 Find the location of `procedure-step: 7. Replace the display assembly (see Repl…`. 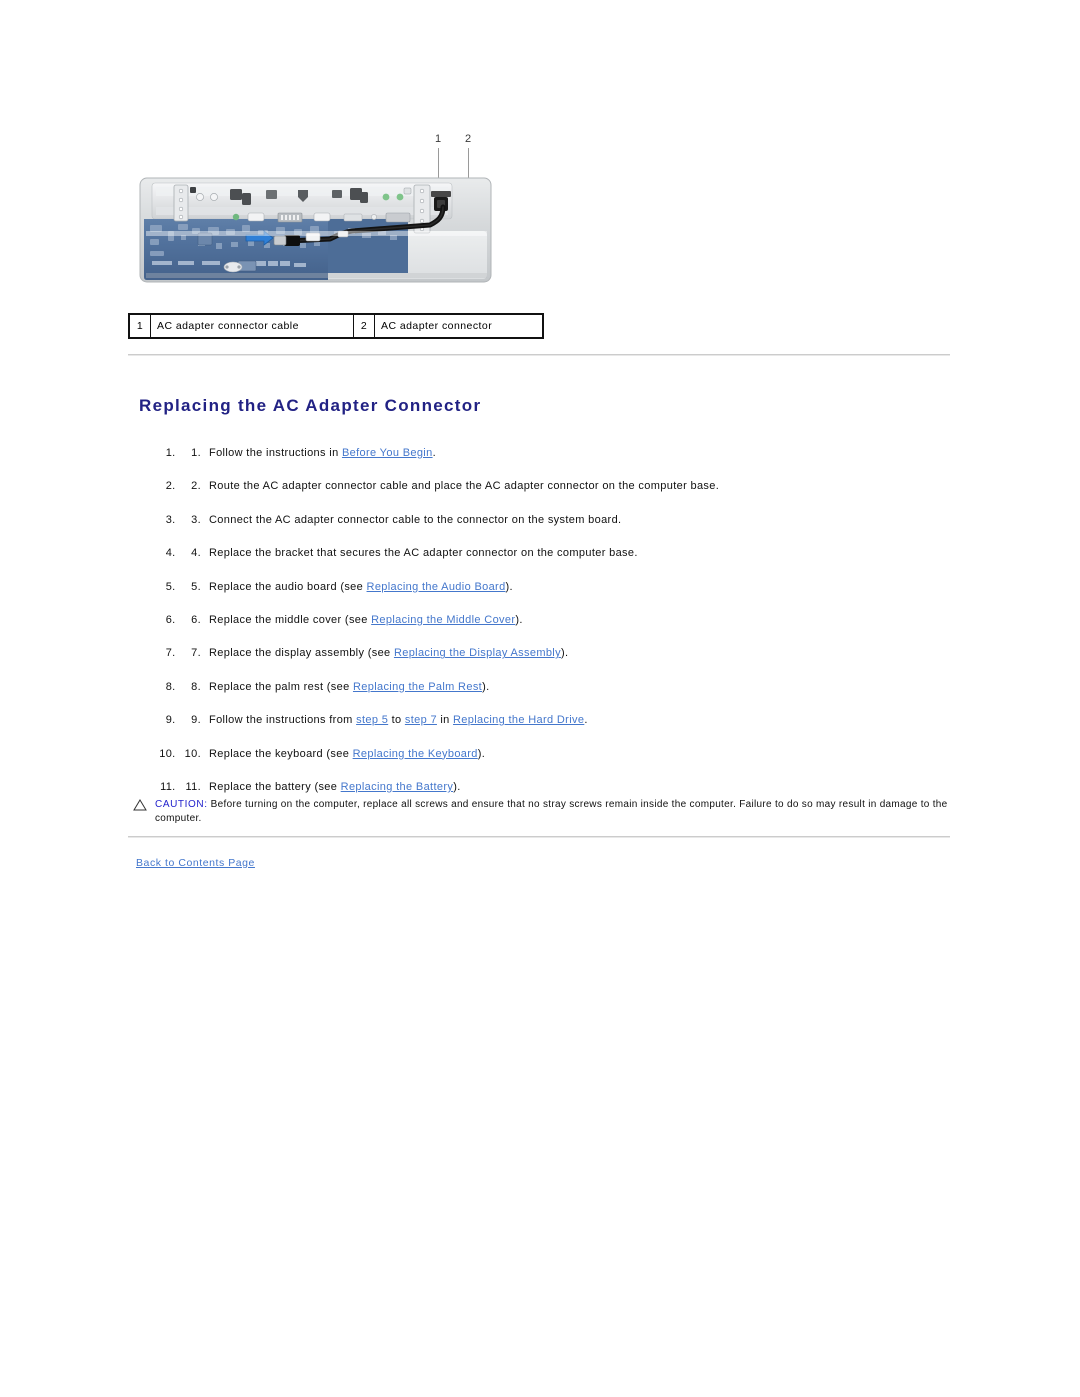

procedure-step: 7. Replace the display assembly (see Repl… is located at coordinates (579, 653).